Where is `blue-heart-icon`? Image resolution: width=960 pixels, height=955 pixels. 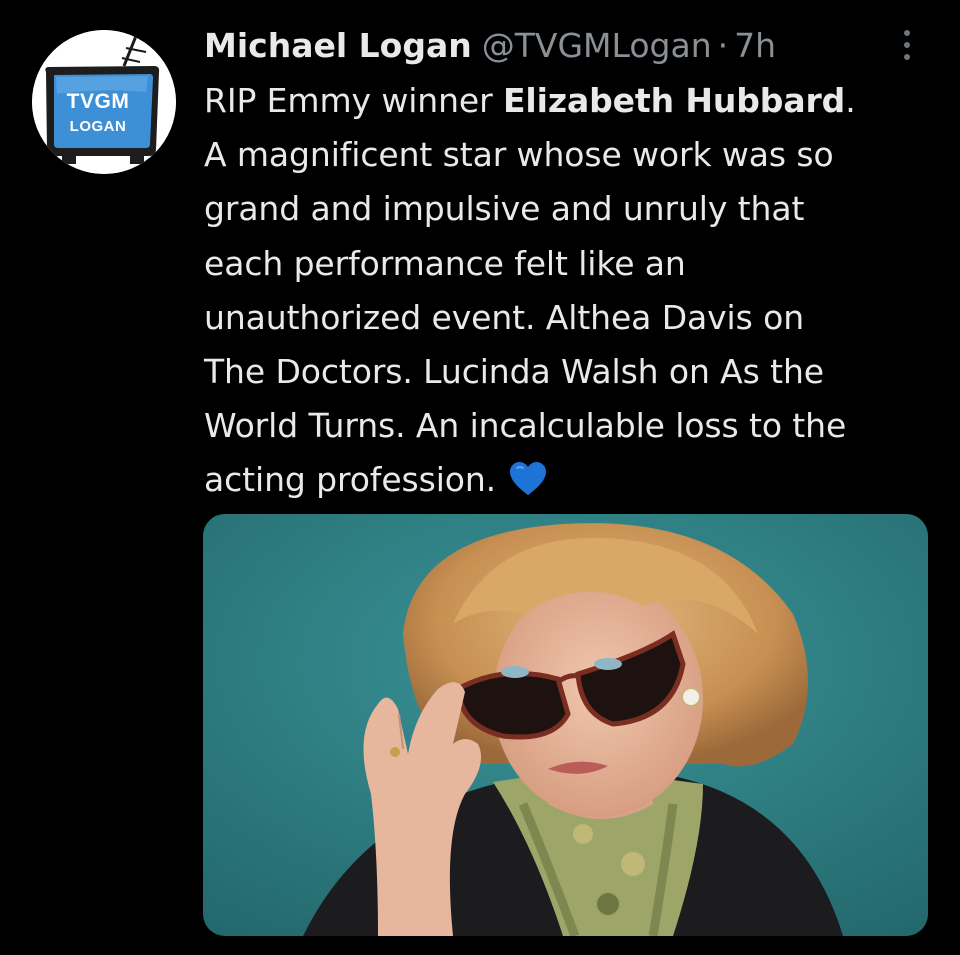 blue-heart-icon is located at coordinates (528, 478).